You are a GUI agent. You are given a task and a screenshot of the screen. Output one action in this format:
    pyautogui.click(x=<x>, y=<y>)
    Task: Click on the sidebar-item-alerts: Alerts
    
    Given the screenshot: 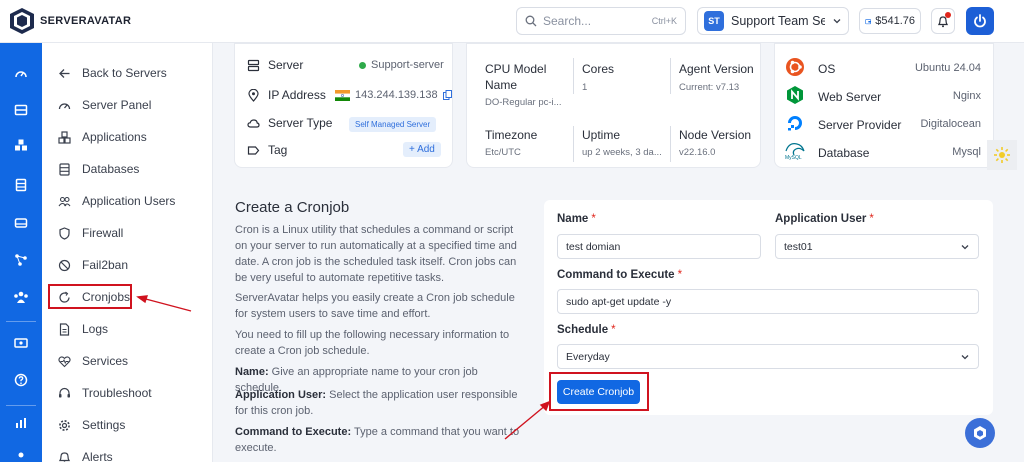 What is the action you would take?
    pyautogui.click(x=85, y=454)
    